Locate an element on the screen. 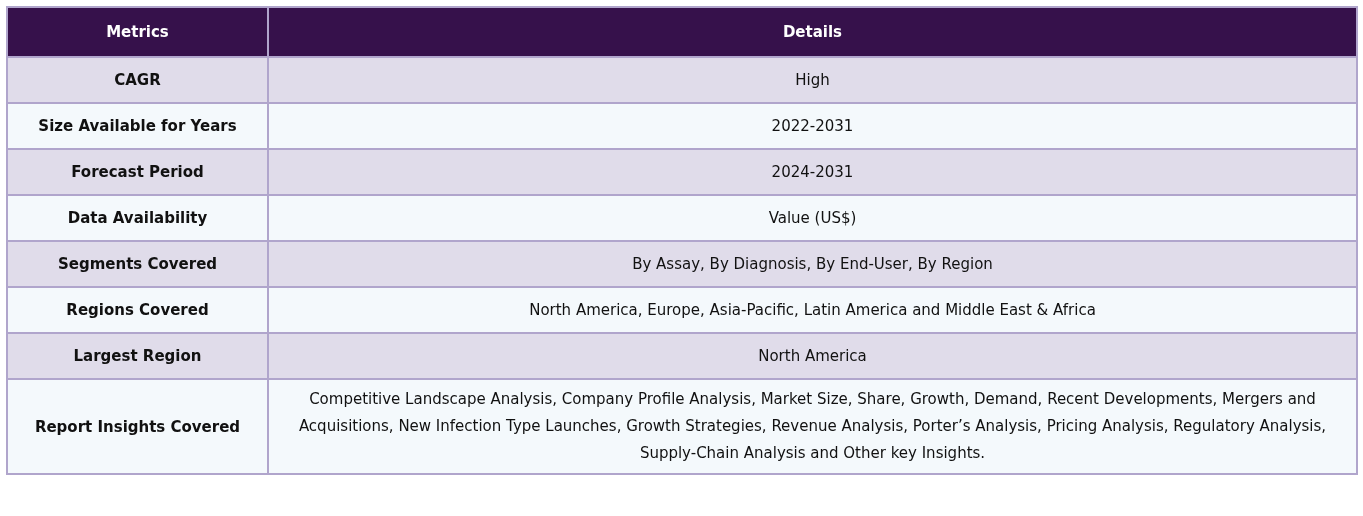 The width and height of the screenshot is (1363, 516). table-cell: Largest Region is located at coordinates (137, 356).